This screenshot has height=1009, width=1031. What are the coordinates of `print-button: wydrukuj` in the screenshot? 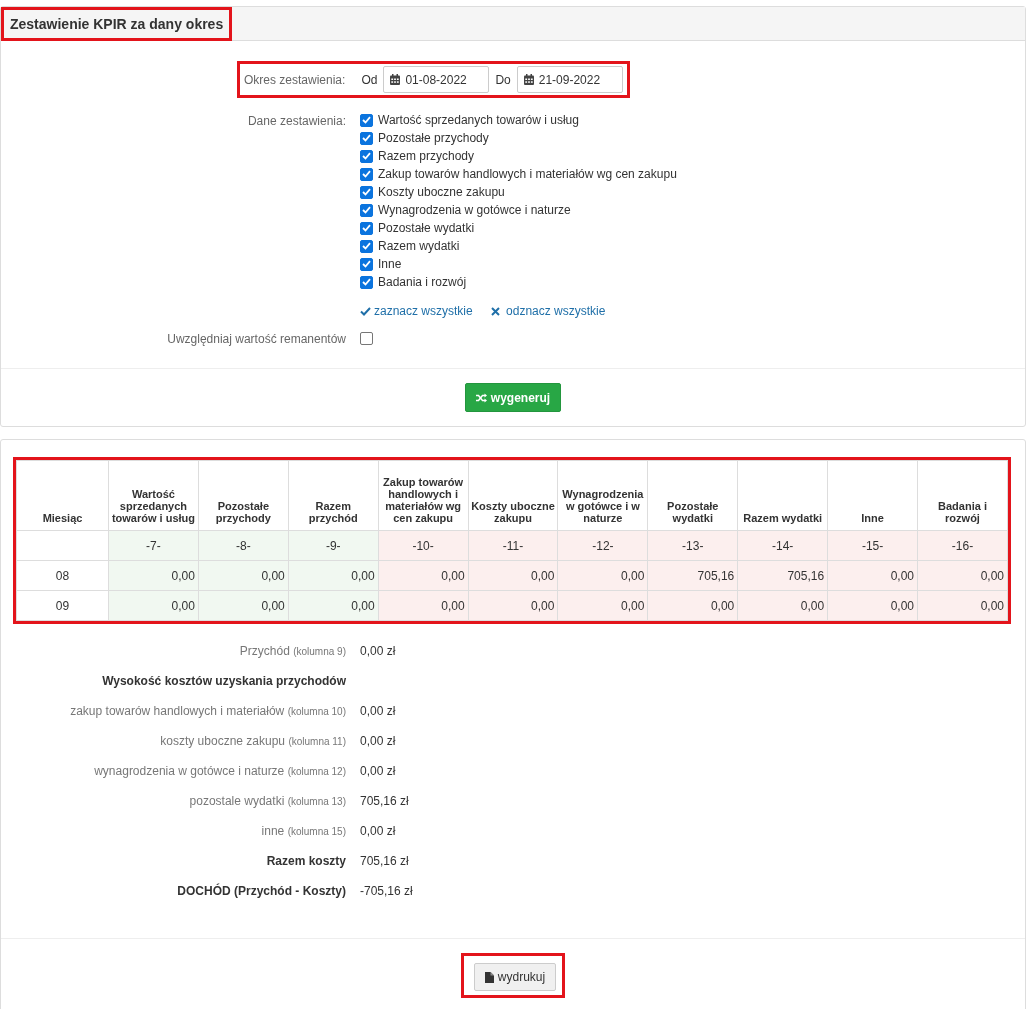 It's located at (515, 977).